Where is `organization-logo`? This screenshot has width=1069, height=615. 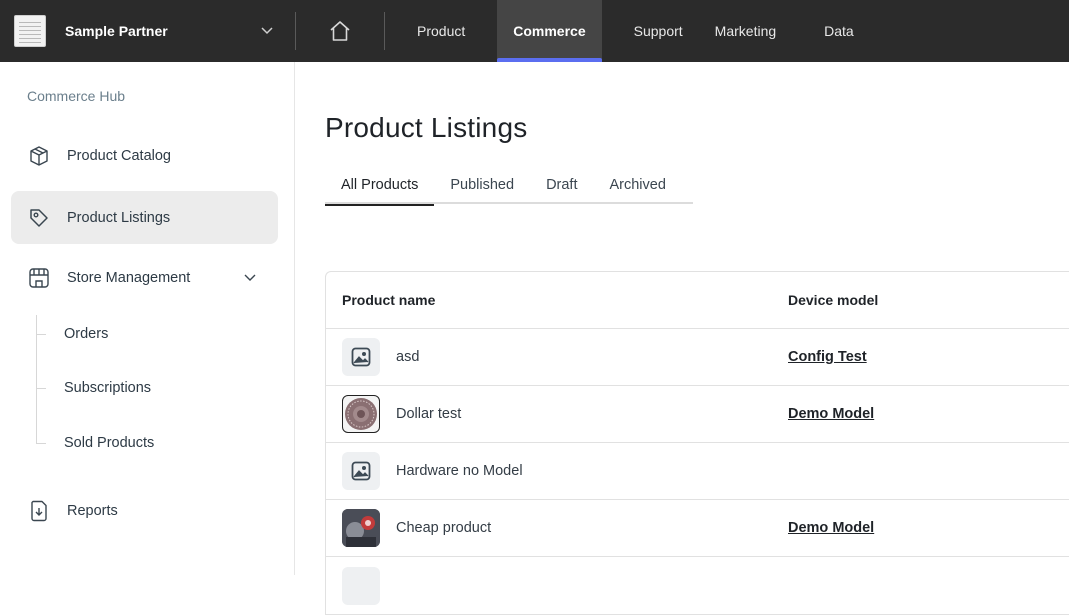 organization-logo is located at coordinates (30, 31).